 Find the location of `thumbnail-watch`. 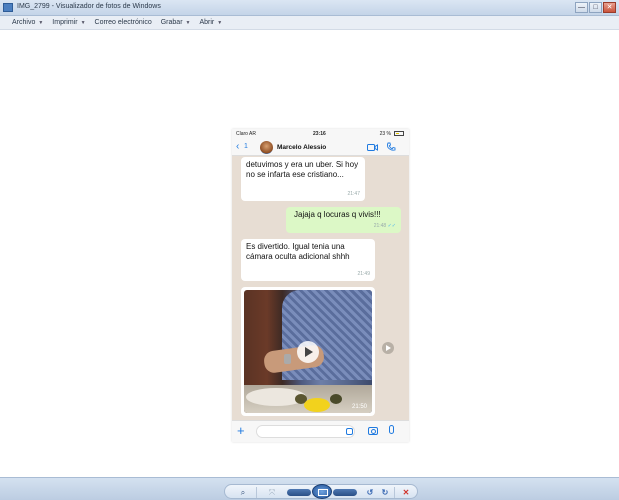

thumbnail-watch is located at coordinates (287, 359).